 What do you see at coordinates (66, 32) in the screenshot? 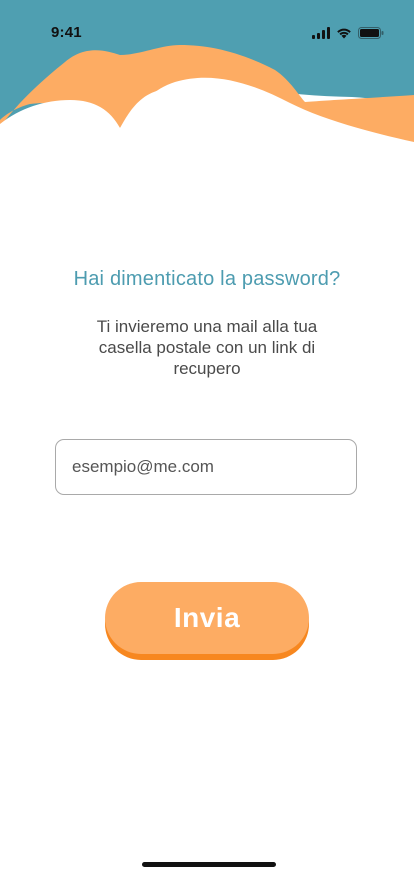
I see `status-time: 9:41` at bounding box center [66, 32].